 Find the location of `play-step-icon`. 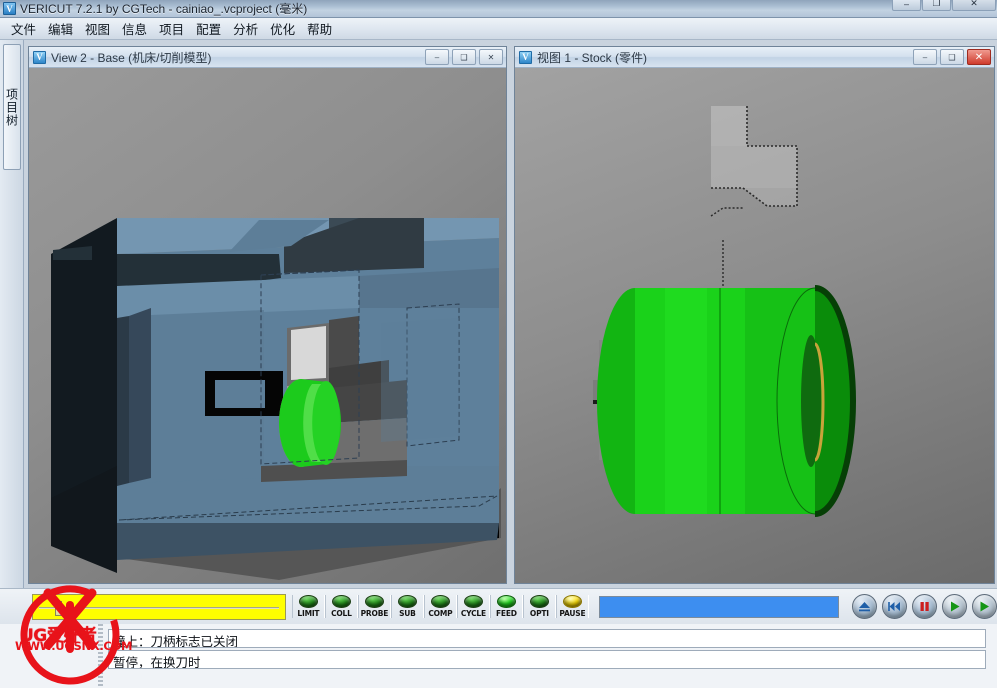

play-step-icon is located at coordinates (984, 606).